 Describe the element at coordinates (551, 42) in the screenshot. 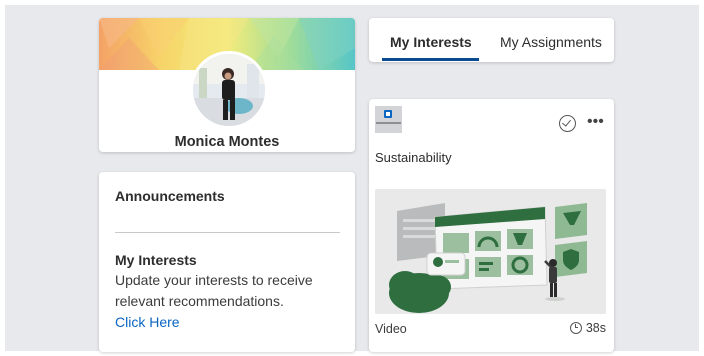

I see `tab-my-assignments: My Assignments` at that location.